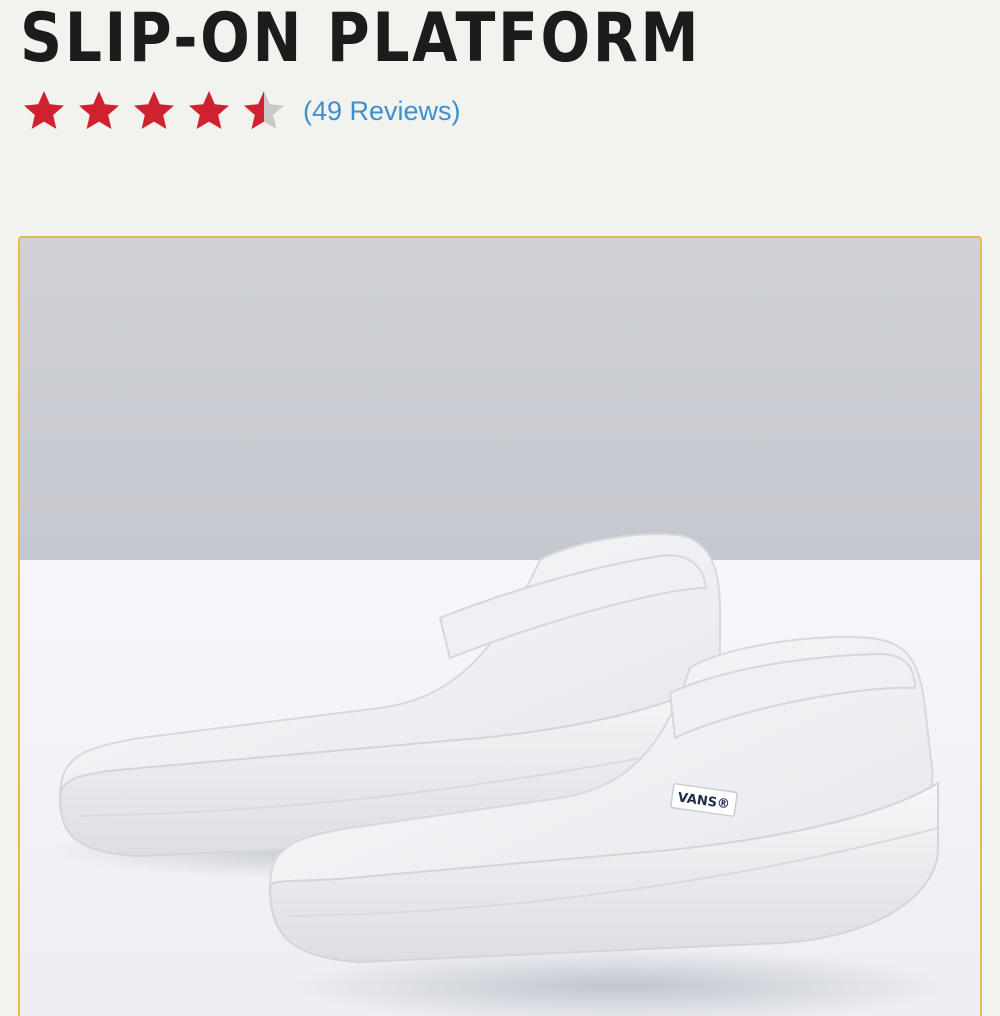  What do you see at coordinates (382, 111) in the screenshot?
I see `reviews-link: (49 Reviews)` at bounding box center [382, 111].